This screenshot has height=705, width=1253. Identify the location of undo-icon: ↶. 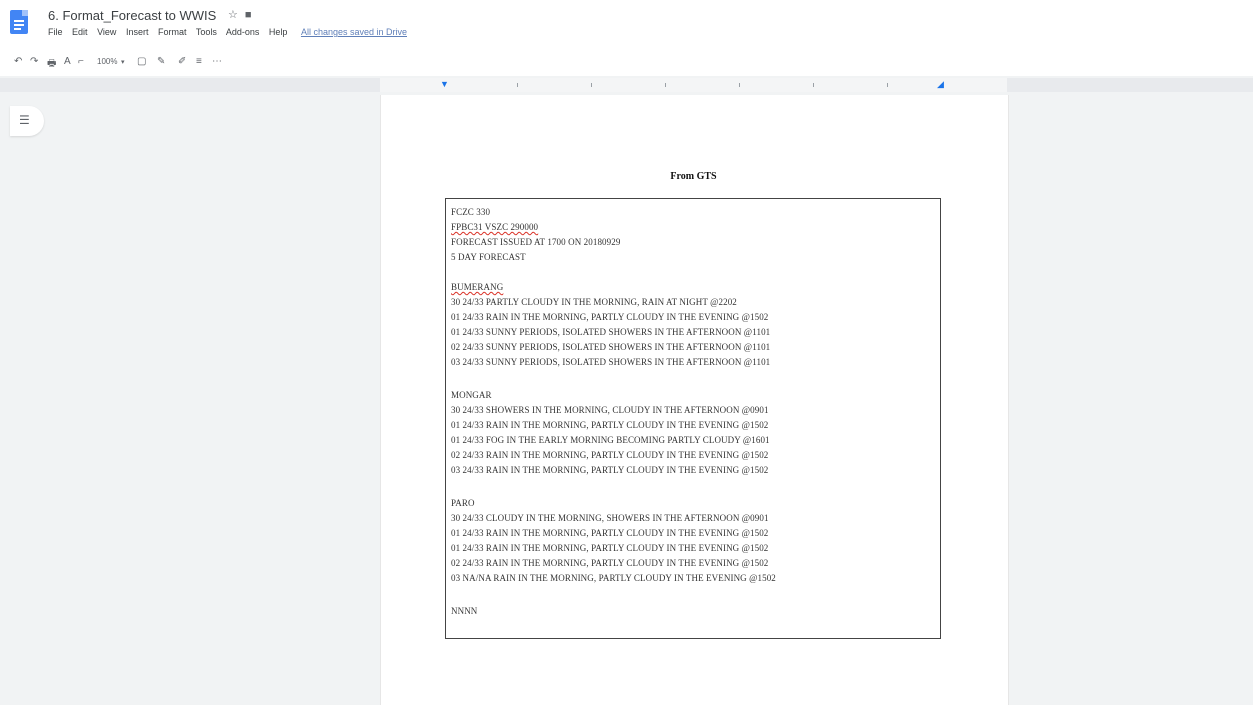
(18, 61).